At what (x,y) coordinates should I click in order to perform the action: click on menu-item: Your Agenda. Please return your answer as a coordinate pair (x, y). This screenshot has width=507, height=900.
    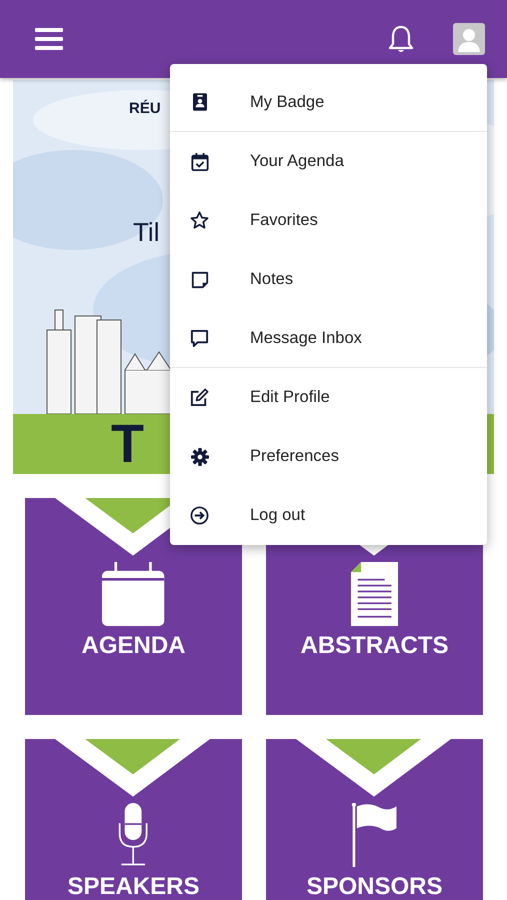
    Looking at the image, I should click on (328, 161).